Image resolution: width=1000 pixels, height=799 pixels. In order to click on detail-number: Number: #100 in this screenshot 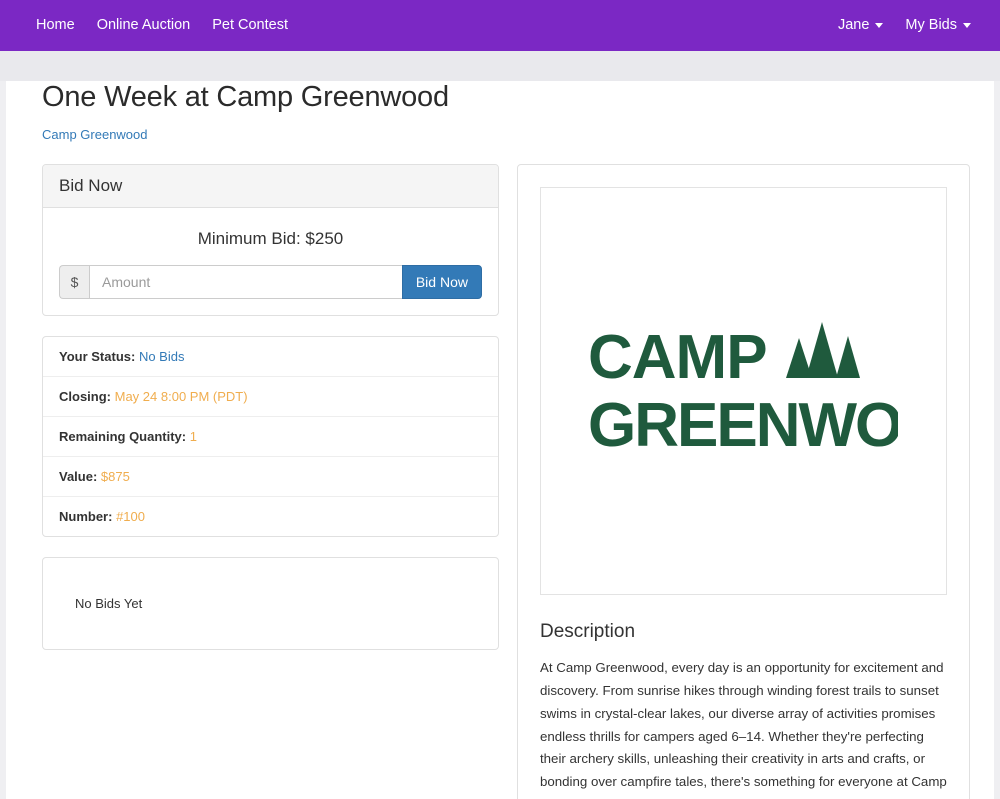, I will do `click(270, 516)`.